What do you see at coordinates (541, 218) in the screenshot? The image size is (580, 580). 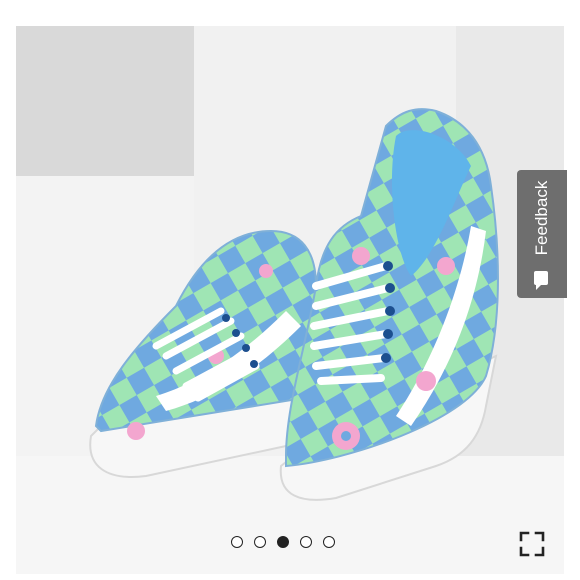 I see `feedback-label: Feedback` at bounding box center [541, 218].